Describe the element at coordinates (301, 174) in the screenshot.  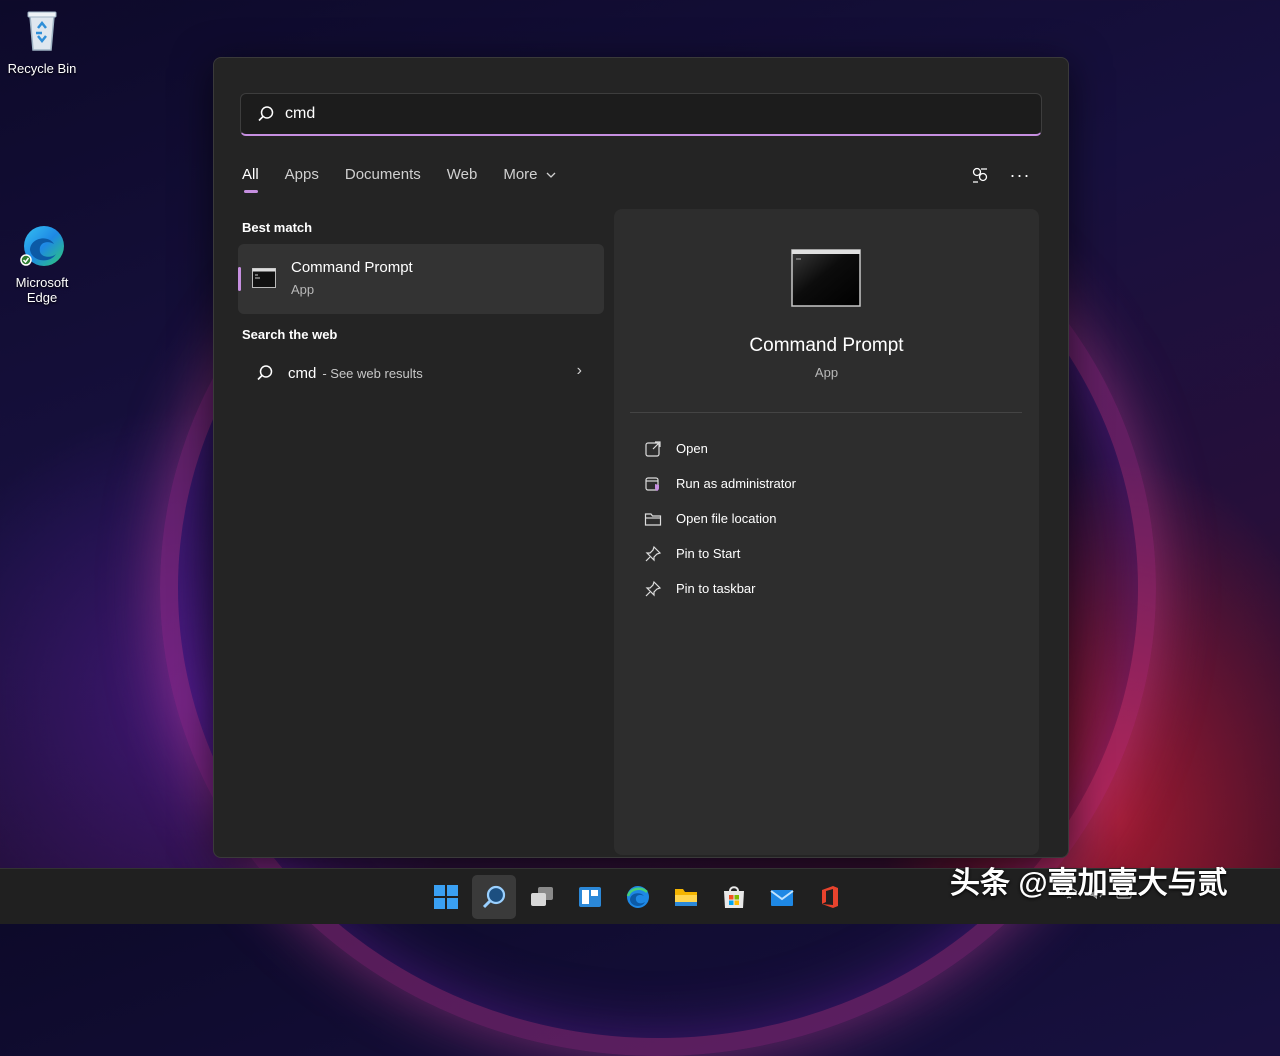
I see `tab-label: Apps` at that location.